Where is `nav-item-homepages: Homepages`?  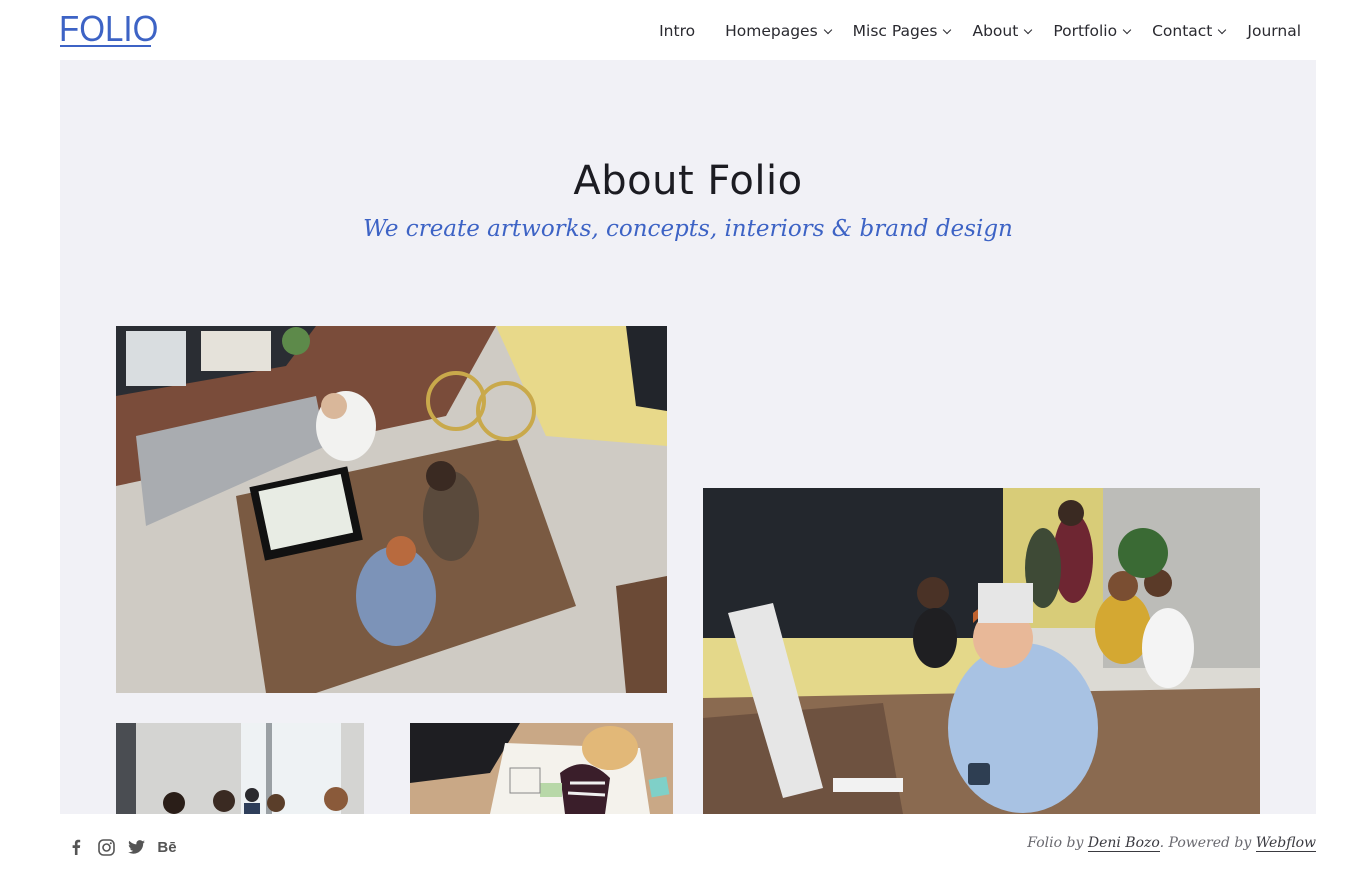
nav-item-homepages: Homepages is located at coordinates (778, 31).